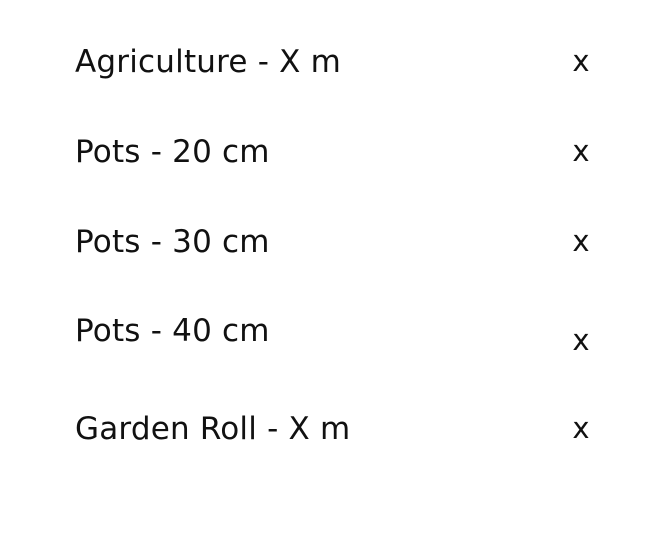  I want to click on list-item: Garden Roll - X m x, so click(326, 439).